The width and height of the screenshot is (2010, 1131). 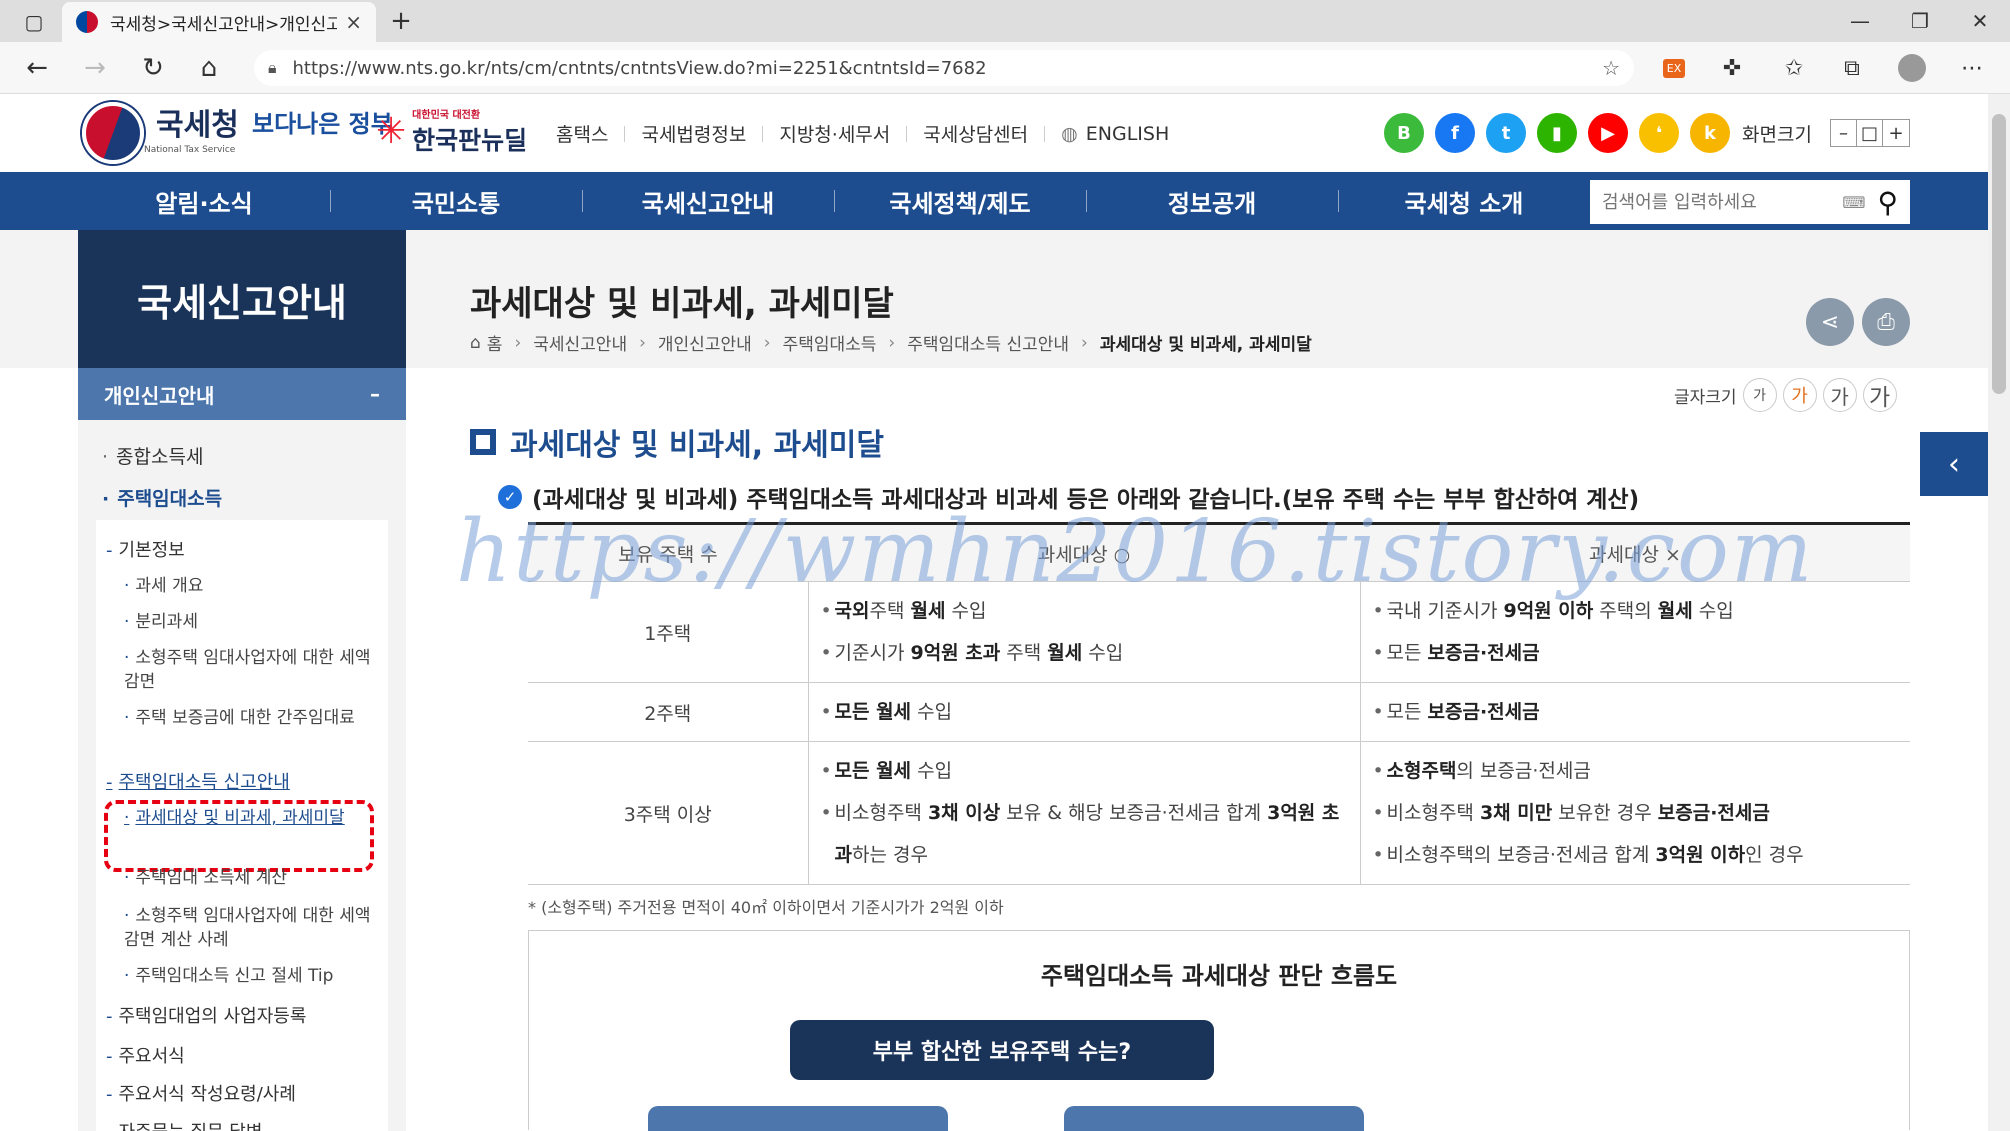 I want to click on utility-nav-law: 국세법령정보, so click(x=693, y=133).